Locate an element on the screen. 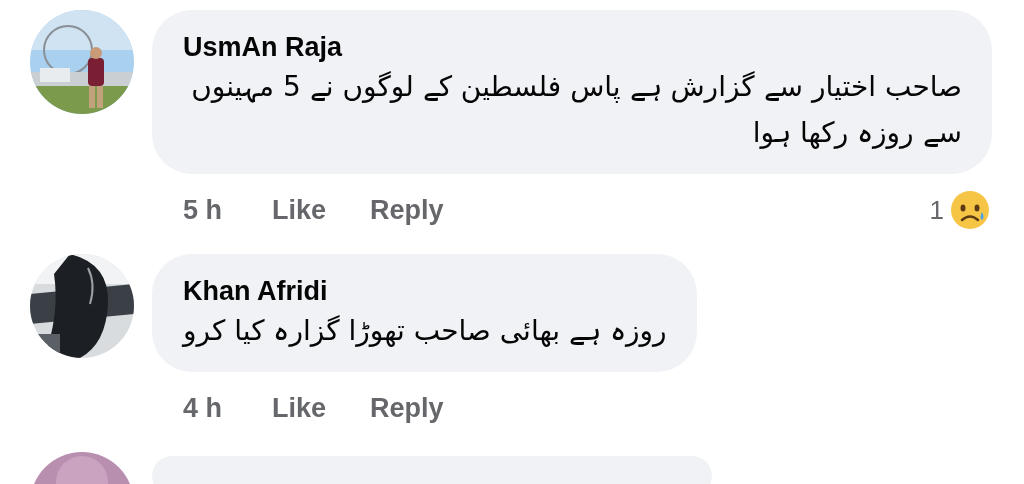 The height and width of the screenshot is (484, 1024). commenter-name: Khan Afridi is located at coordinates (425, 291).